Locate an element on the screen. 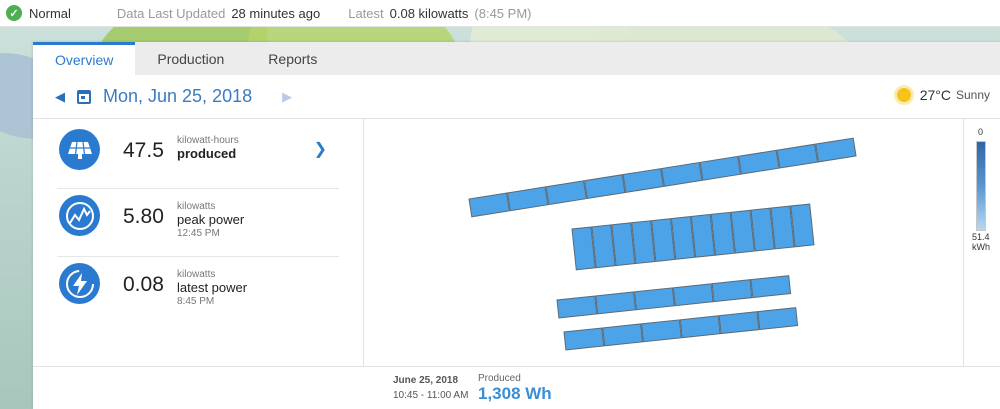  temperature: 27°C is located at coordinates (935, 95).